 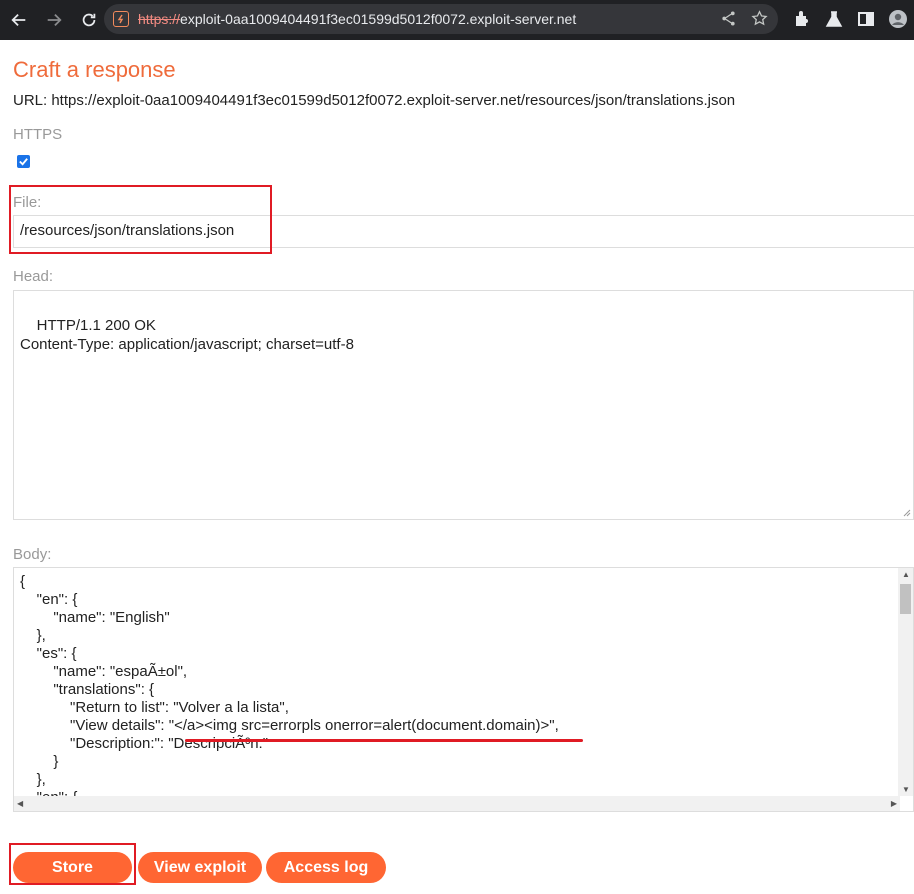 I want to click on scroll-right-icon: ▶, so click(x=894, y=803).